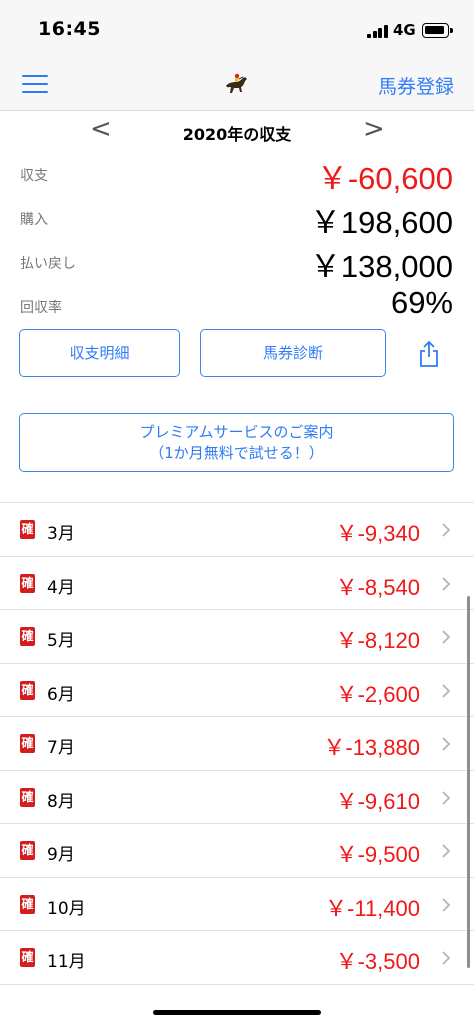 This screenshot has width=474, height=1024. Describe the element at coordinates (48, 264) in the screenshot. I see `payout-label: 払い戻し` at that location.